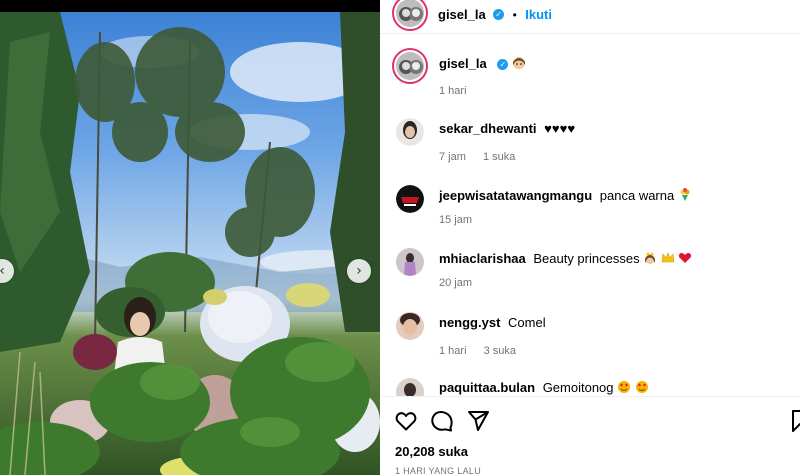  I want to click on comment-body: panca warna, so click(637, 195).